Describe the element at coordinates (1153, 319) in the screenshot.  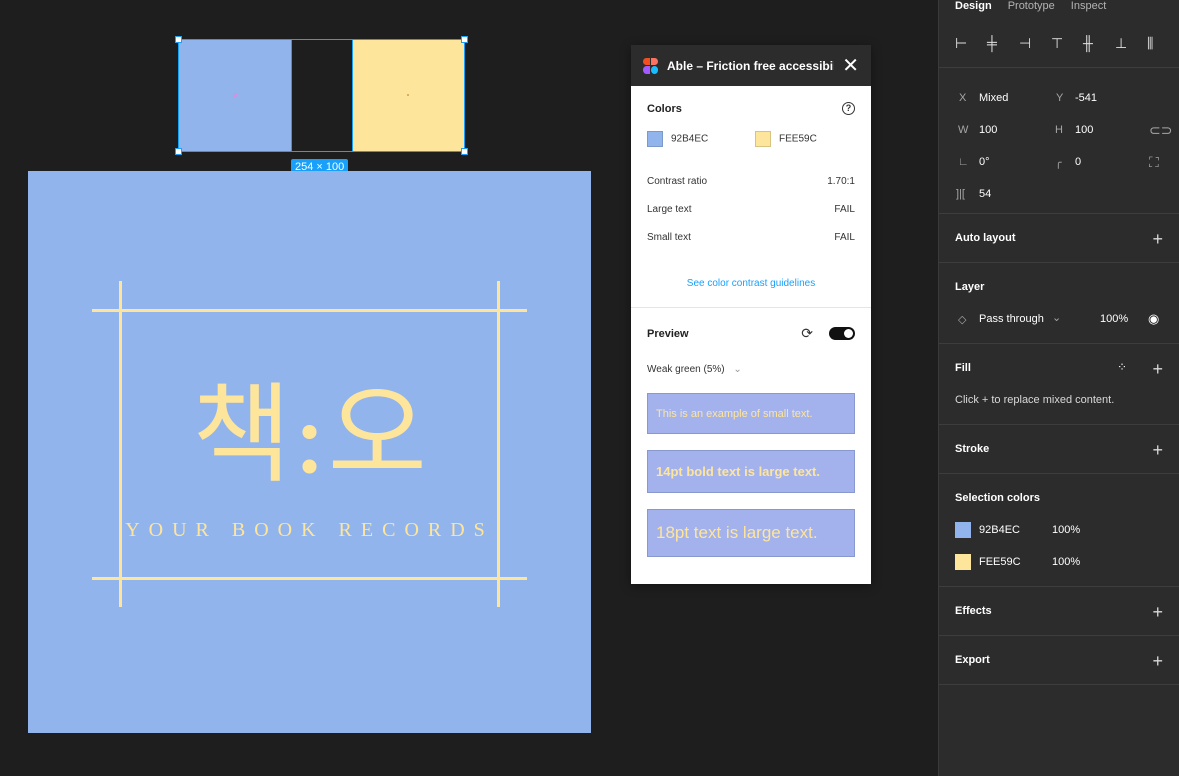
I see `visibility-eye-icon: ◉` at that location.